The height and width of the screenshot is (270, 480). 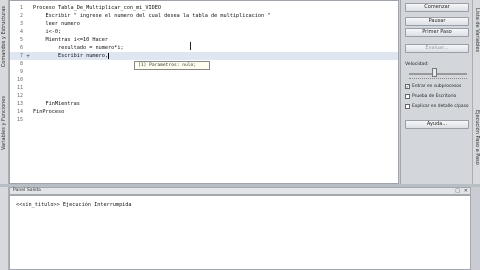 I want to click on line-number: 11, so click(x=19, y=88).